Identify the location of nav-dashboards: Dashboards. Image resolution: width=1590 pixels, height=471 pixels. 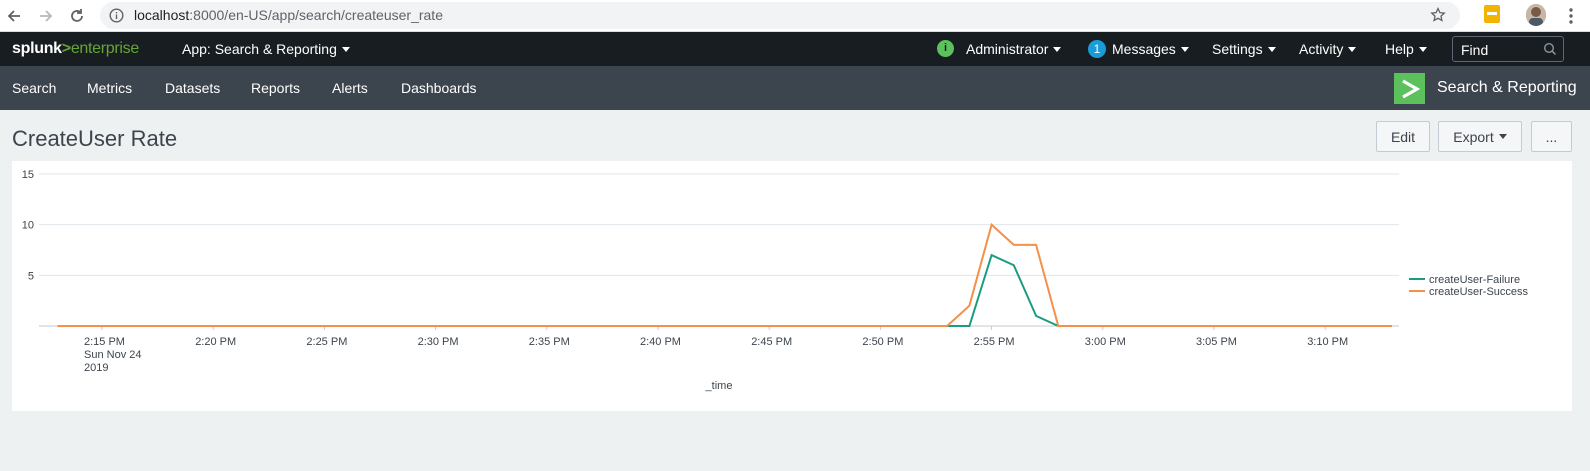
(439, 88).